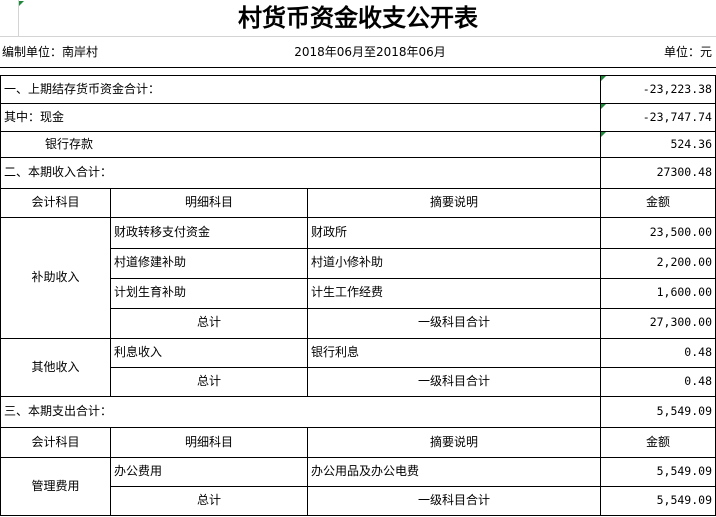 This screenshot has width=716, height=517. Describe the element at coordinates (684, 411) in the screenshot. I see `expense-total-value: 5,549.09` at that location.